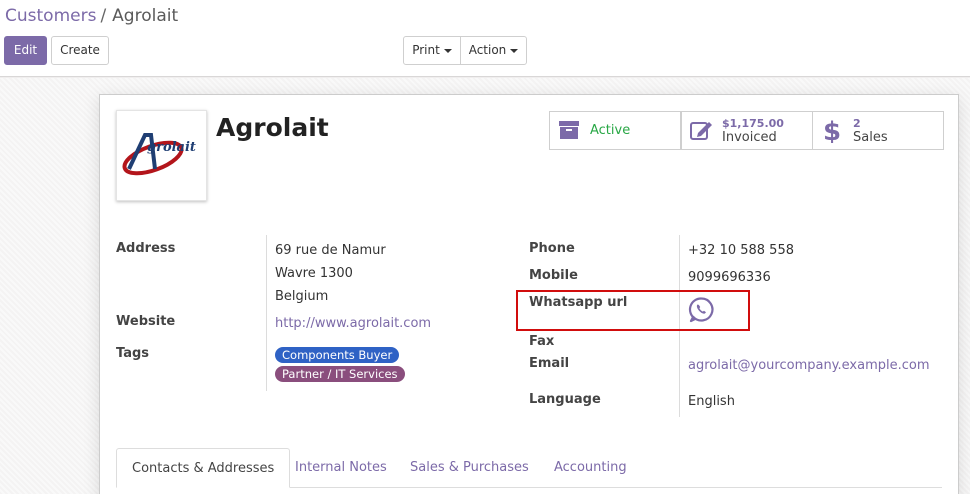 This screenshot has width=970, height=494. Describe the element at coordinates (610, 130) in the screenshot. I see `active-label: Active` at that location.